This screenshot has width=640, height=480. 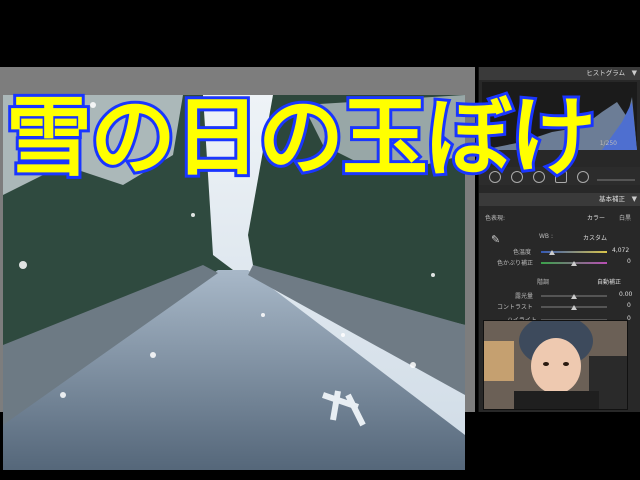 What do you see at coordinates (515, 263) in the screenshot?
I see `tint-label: 色かぶり補正` at bounding box center [515, 263].